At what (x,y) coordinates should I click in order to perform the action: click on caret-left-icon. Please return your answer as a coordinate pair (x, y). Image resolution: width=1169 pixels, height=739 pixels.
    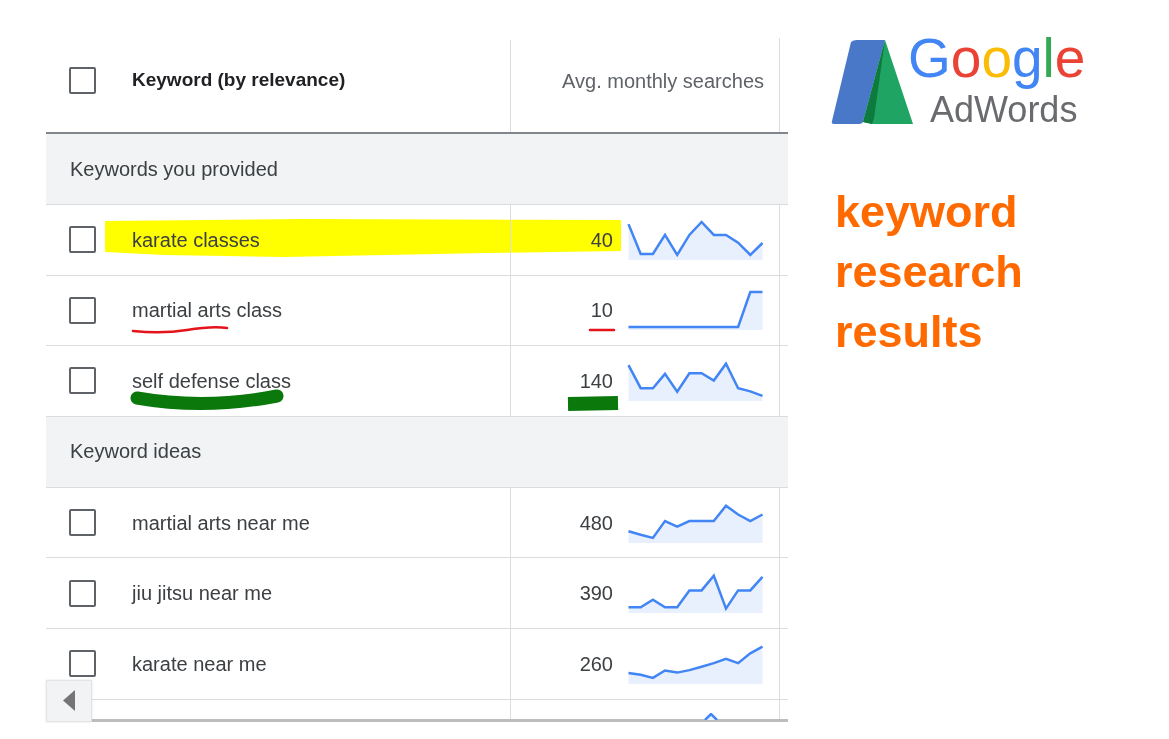
    Looking at the image, I should click on (69, 701).